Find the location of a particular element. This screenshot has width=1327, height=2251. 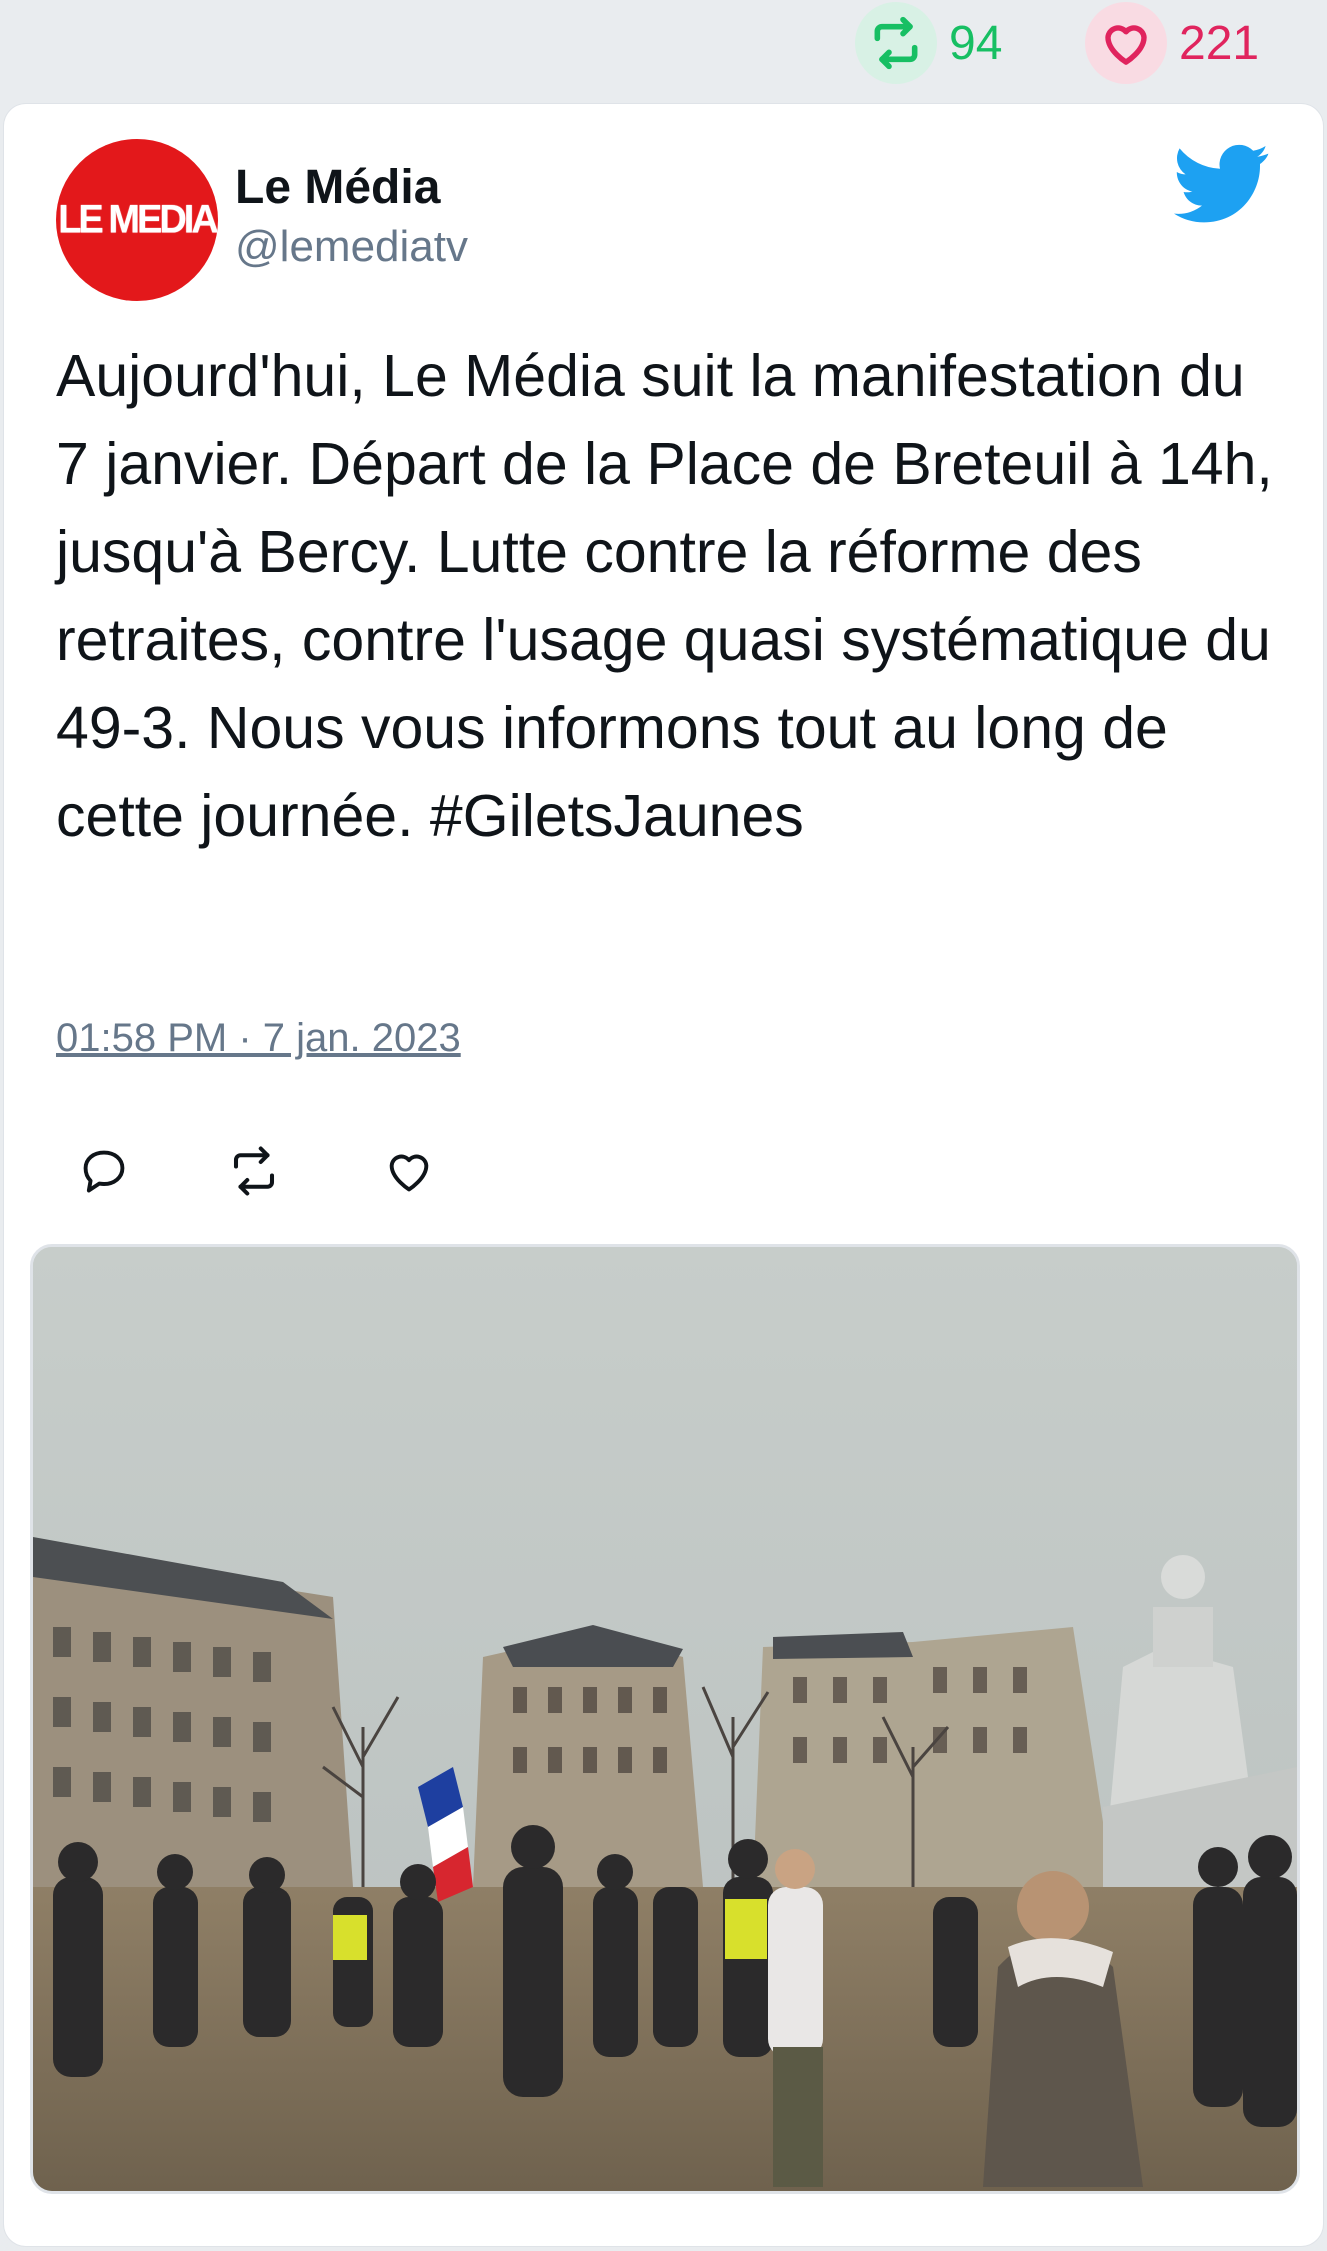

like-button is located at coordinates (409, 1171).